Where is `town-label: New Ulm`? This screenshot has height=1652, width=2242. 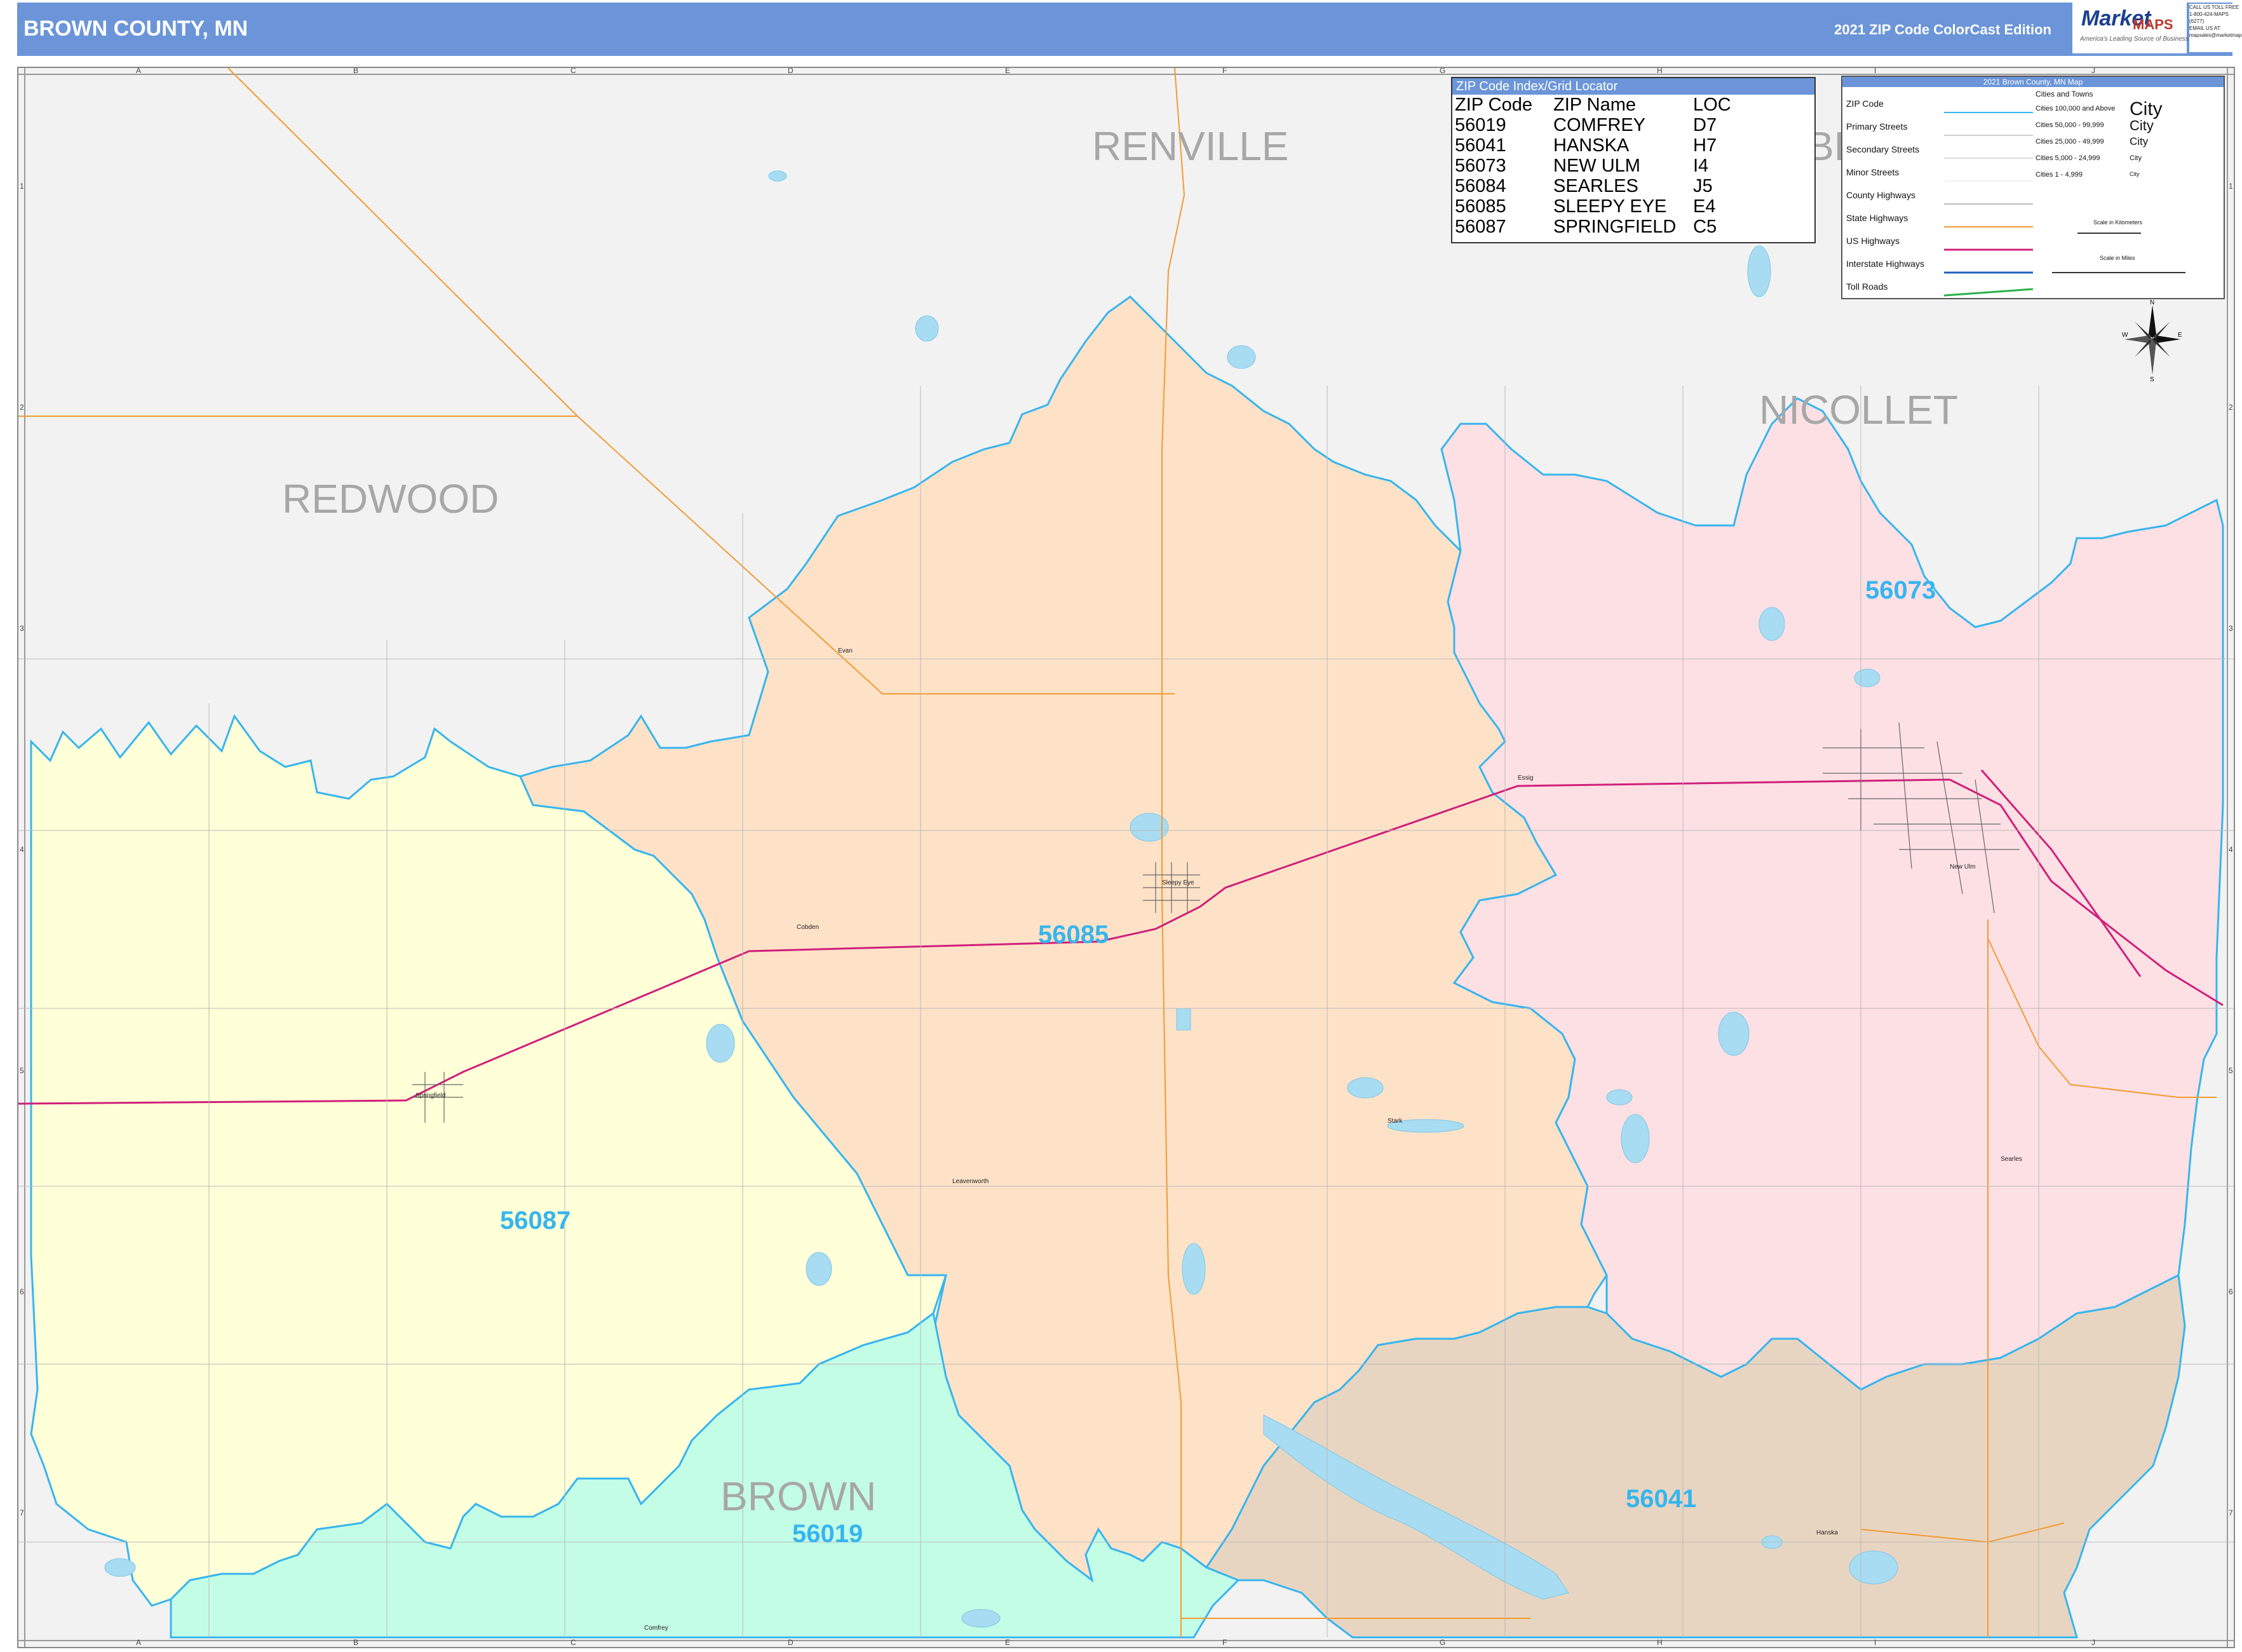 town-label: New Ulm is located at coordinates (1963, 866).